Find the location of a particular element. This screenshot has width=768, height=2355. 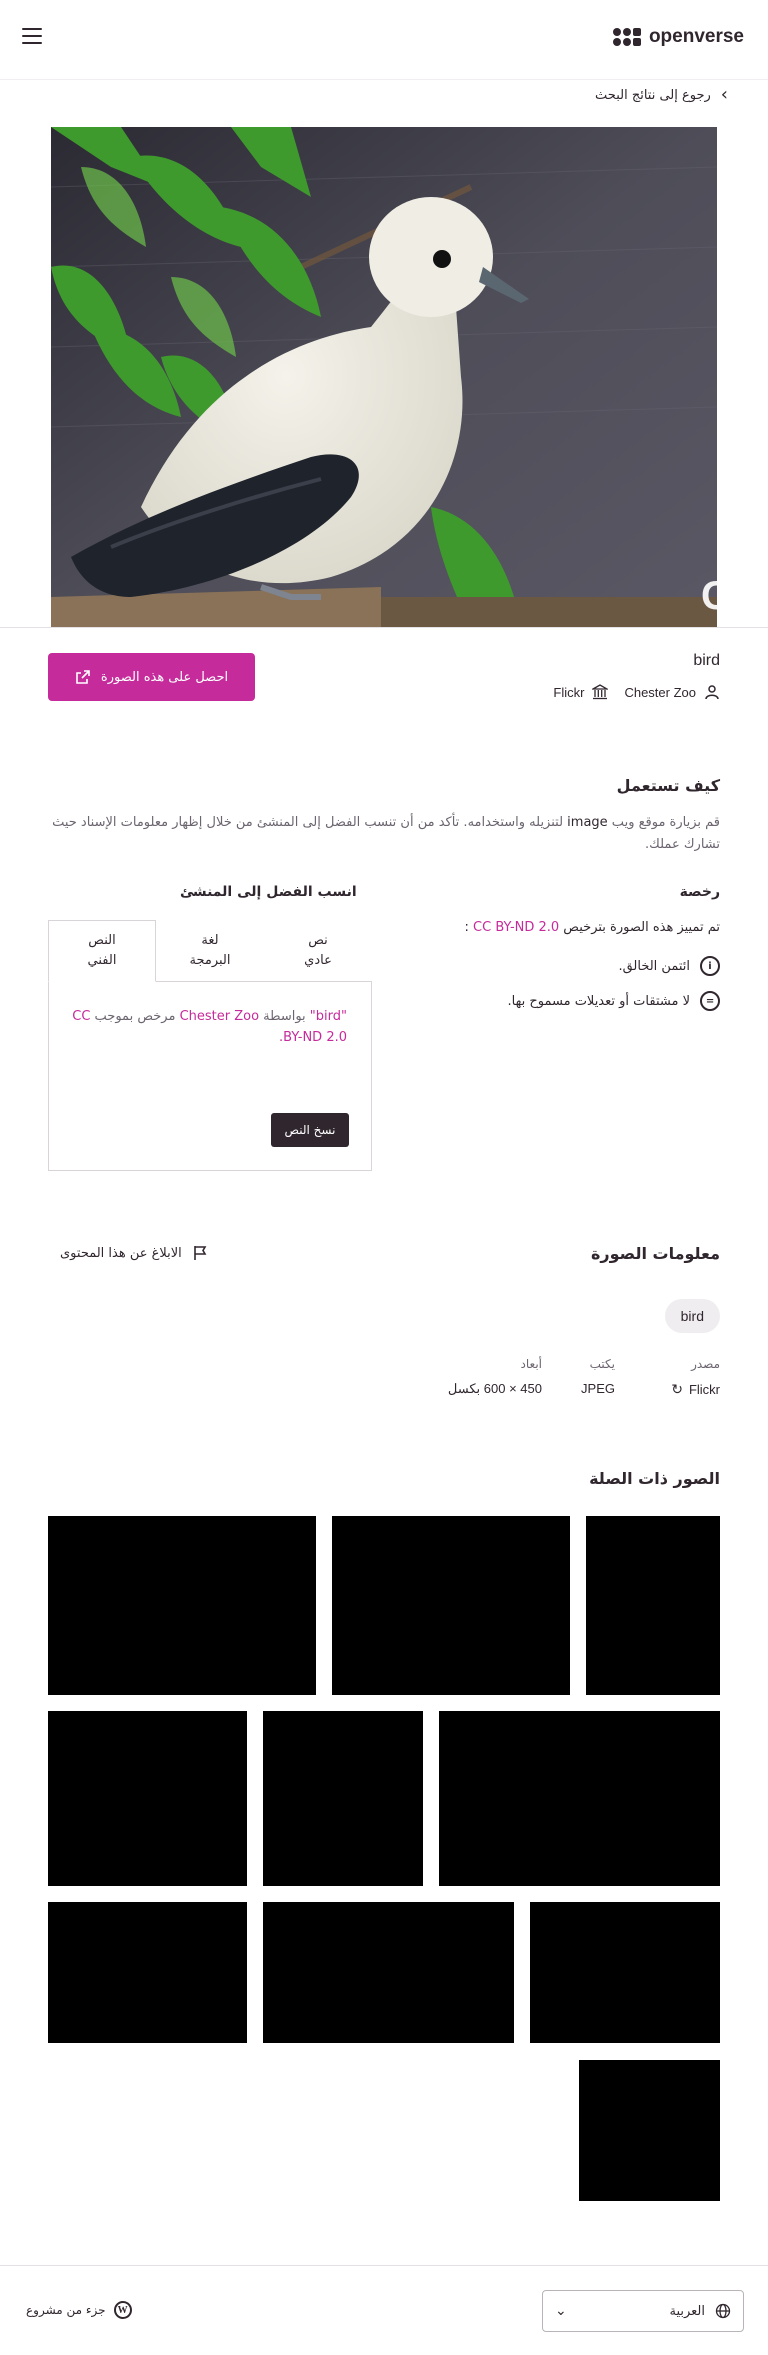

back-to-results-link: › رجوع إلى نتائج البحث is located at coordinates (661, 95).